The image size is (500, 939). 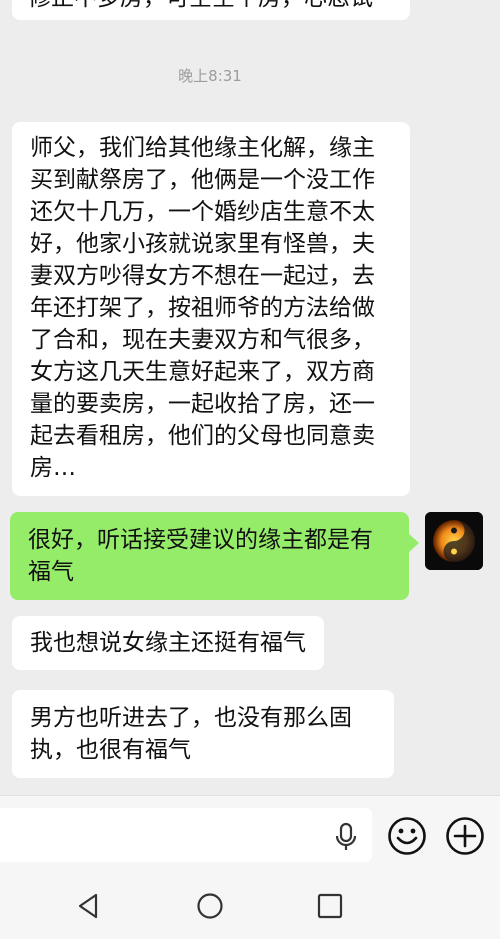 I want to click on message-text: 我也想说女缘主还挺有福气, so click(x=168, y=643).